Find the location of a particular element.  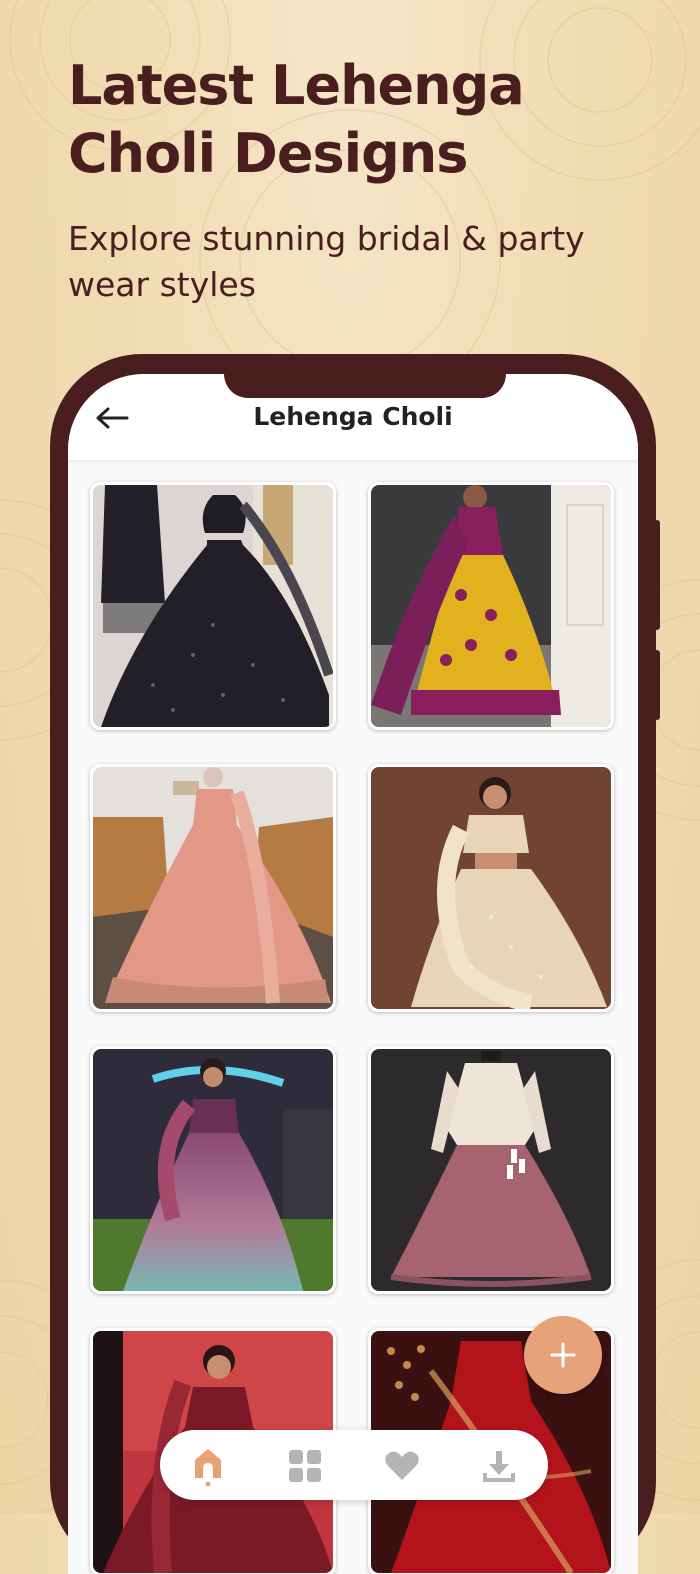

add-fab-button is located at coordinates (563, 1355).